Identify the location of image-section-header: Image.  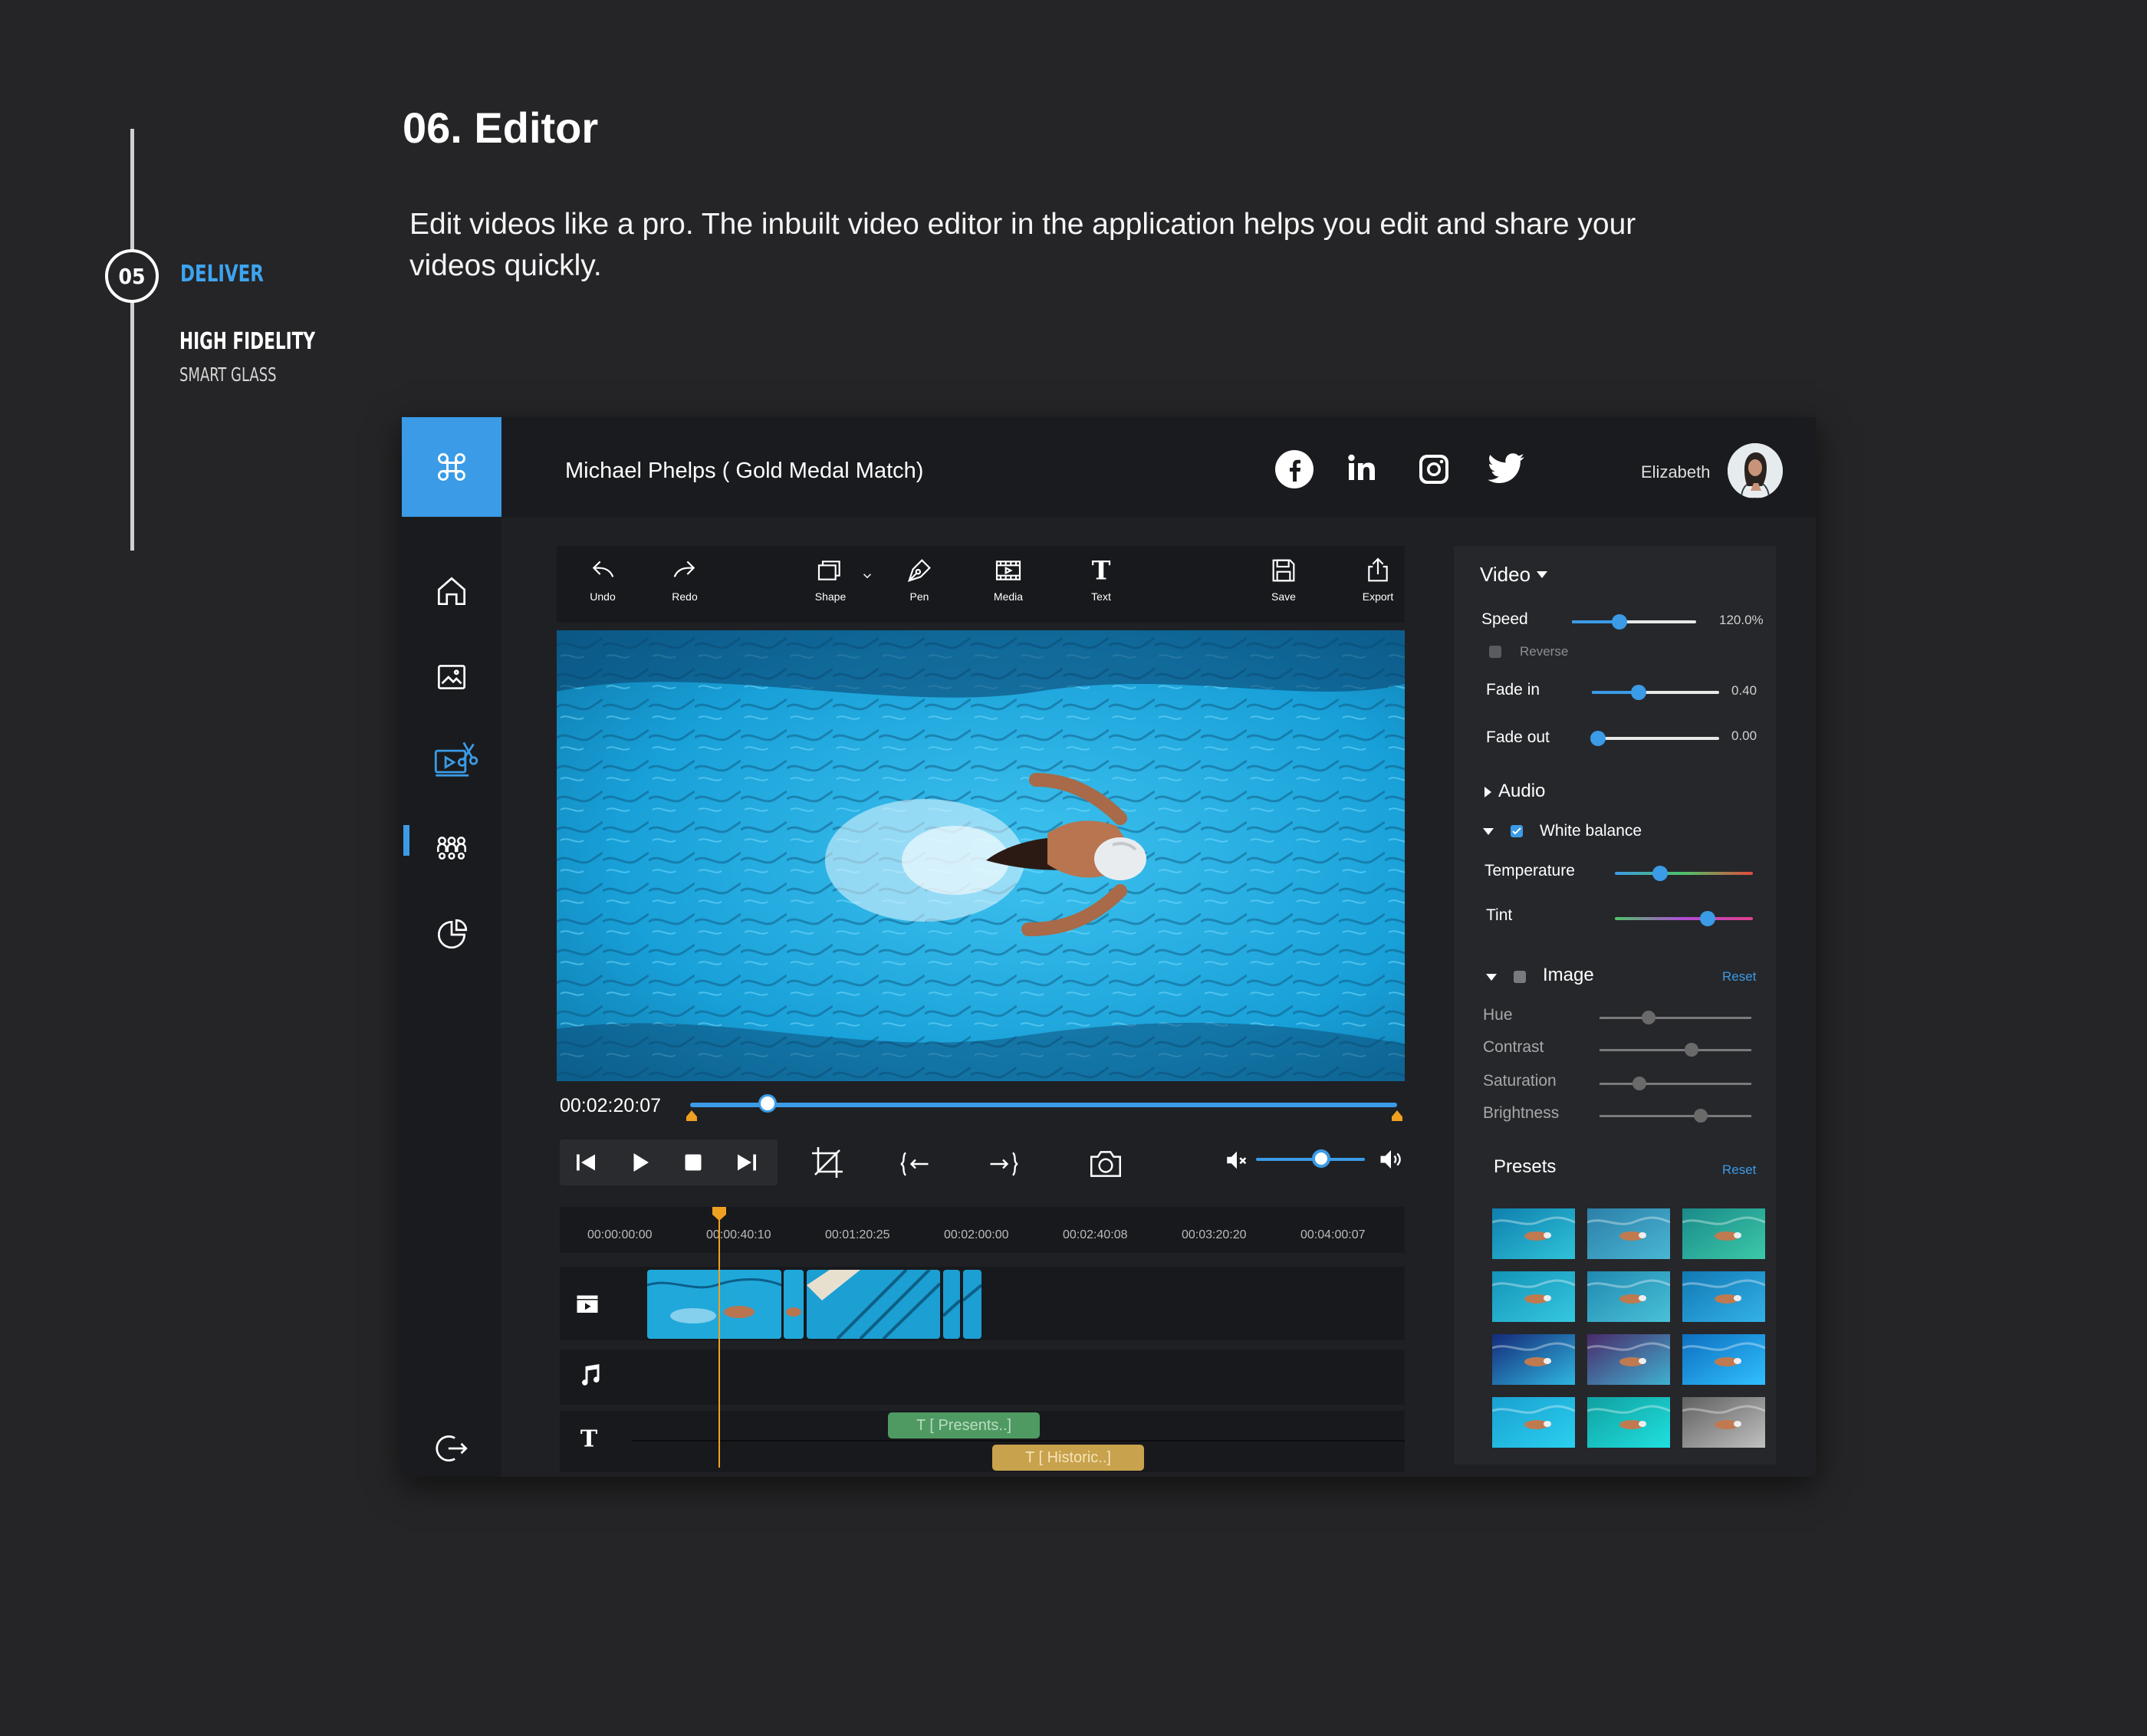
(1568, 975).